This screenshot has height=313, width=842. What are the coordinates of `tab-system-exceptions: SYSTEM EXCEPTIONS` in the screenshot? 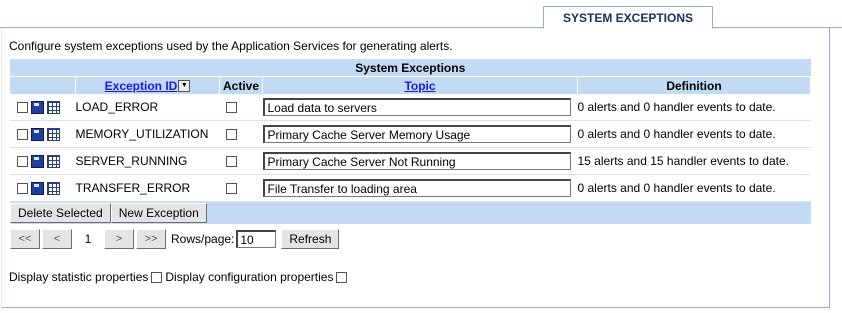 It's located at (628, 17).